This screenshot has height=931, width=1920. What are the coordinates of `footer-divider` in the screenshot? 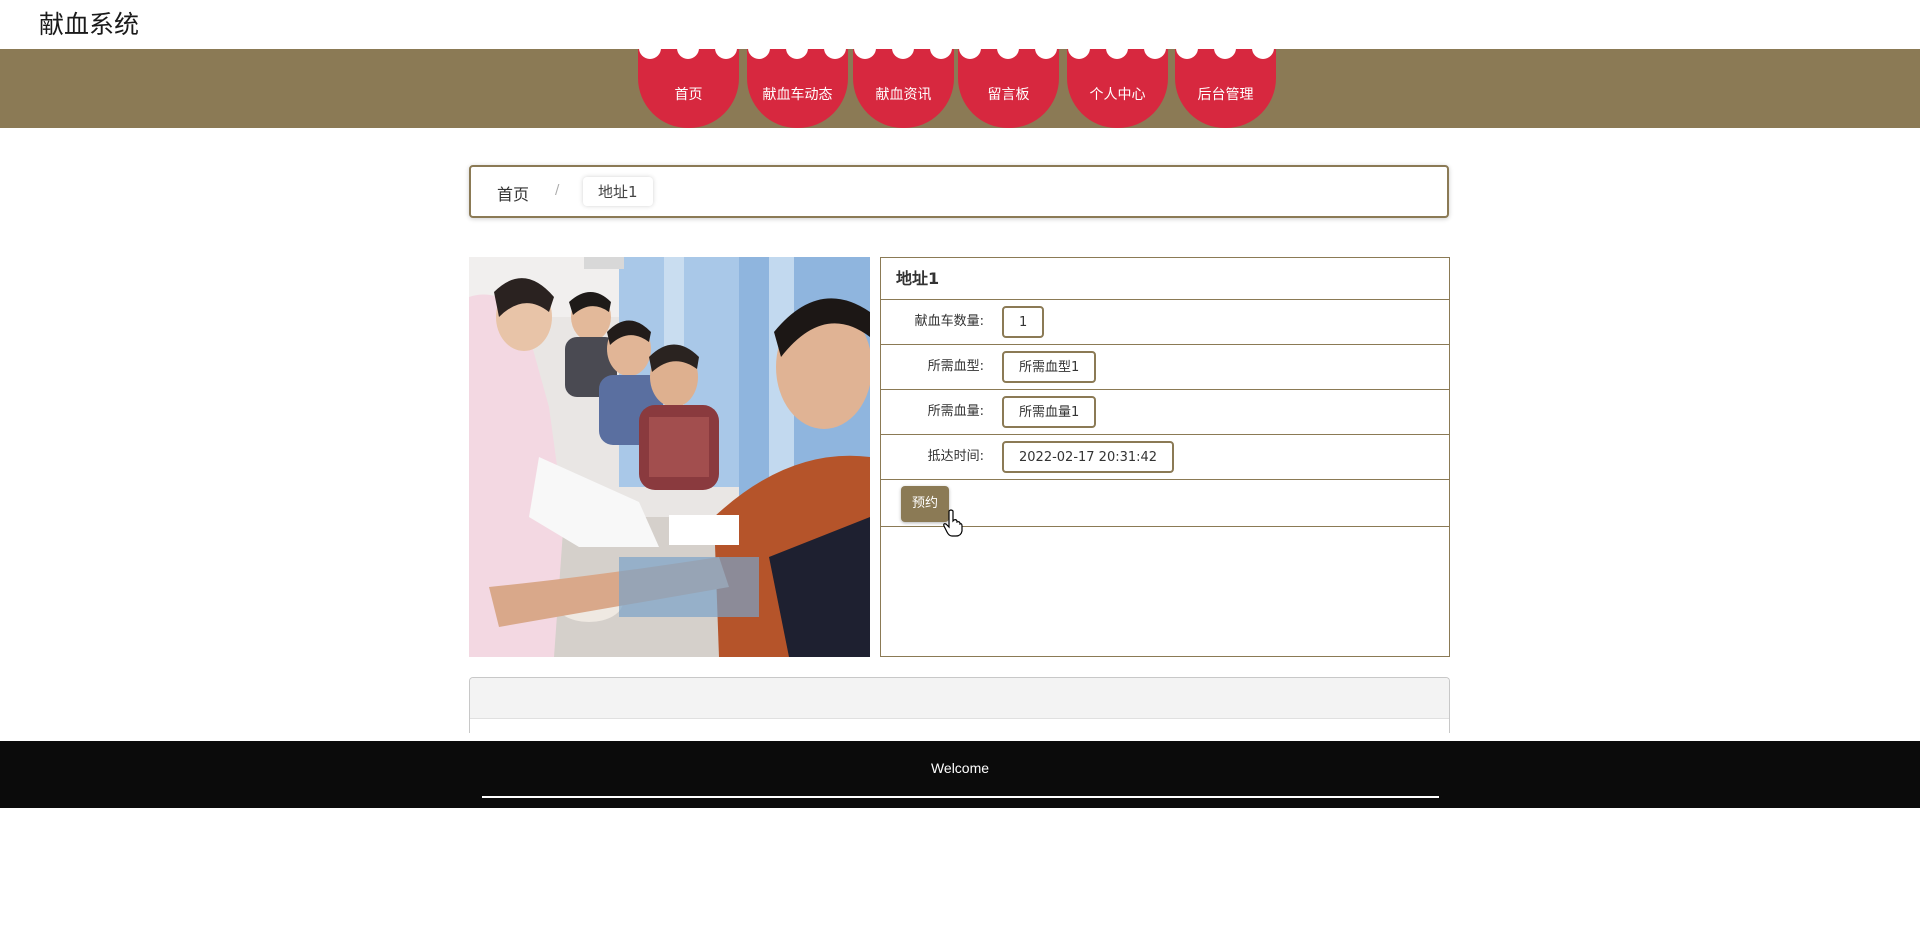 It's located at (960, 797).